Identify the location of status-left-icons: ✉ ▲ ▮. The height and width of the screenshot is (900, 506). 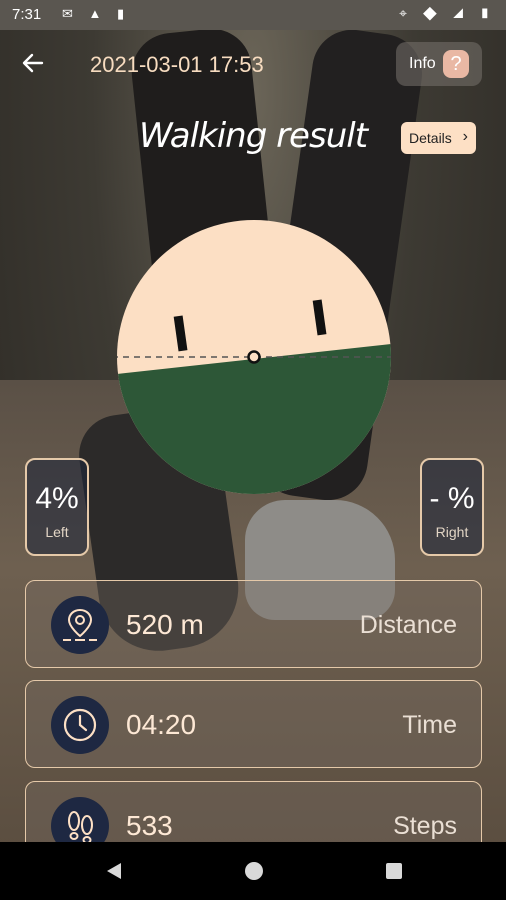
(96, 14).